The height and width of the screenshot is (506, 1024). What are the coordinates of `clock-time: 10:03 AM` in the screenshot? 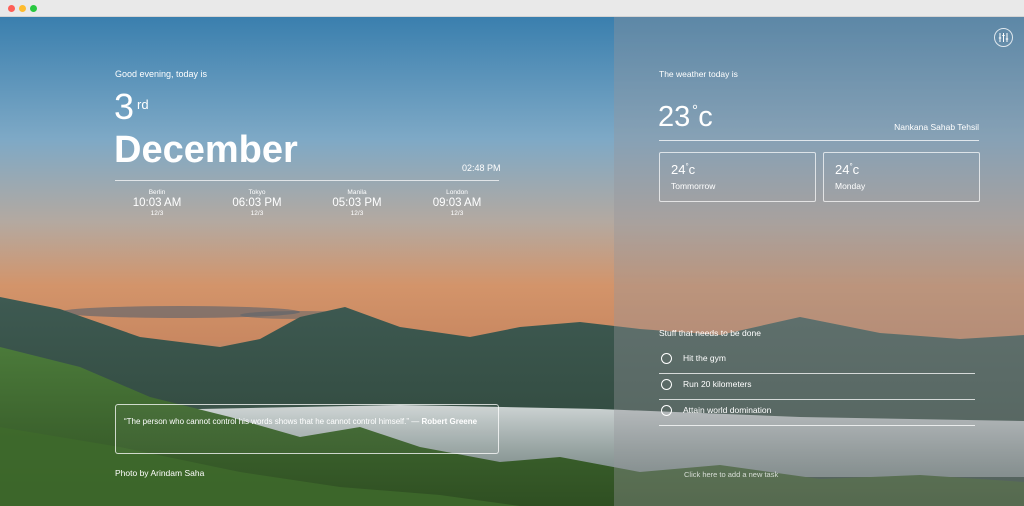 It's located at (157, 203).